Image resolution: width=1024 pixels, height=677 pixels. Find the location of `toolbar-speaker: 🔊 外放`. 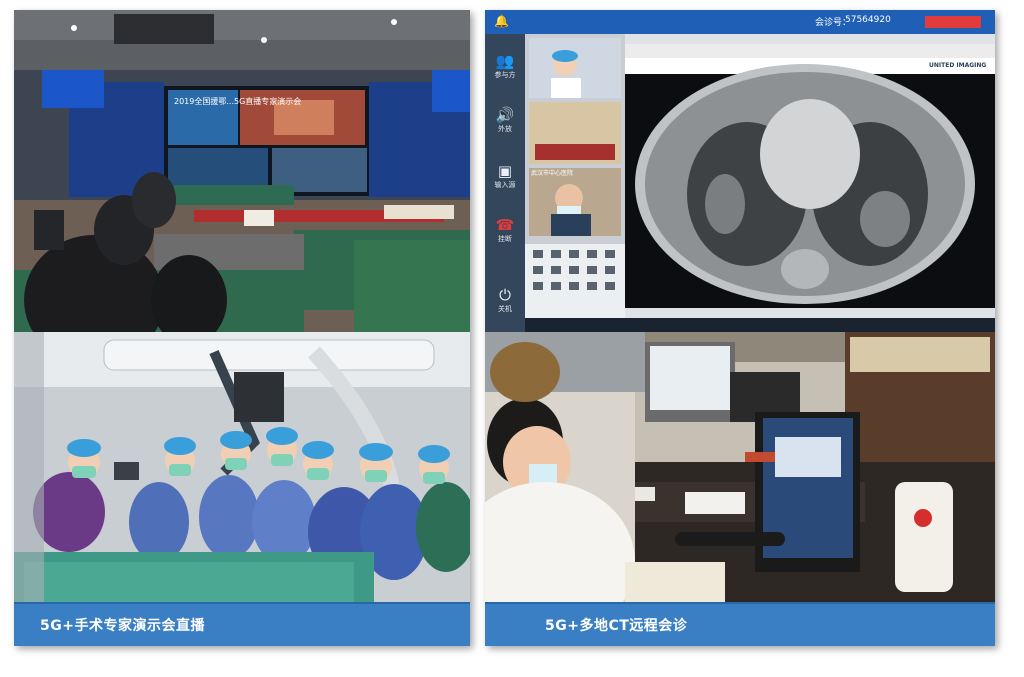

toolbar-speaker: 🔊 外放 is located at coordinates (505, 120).